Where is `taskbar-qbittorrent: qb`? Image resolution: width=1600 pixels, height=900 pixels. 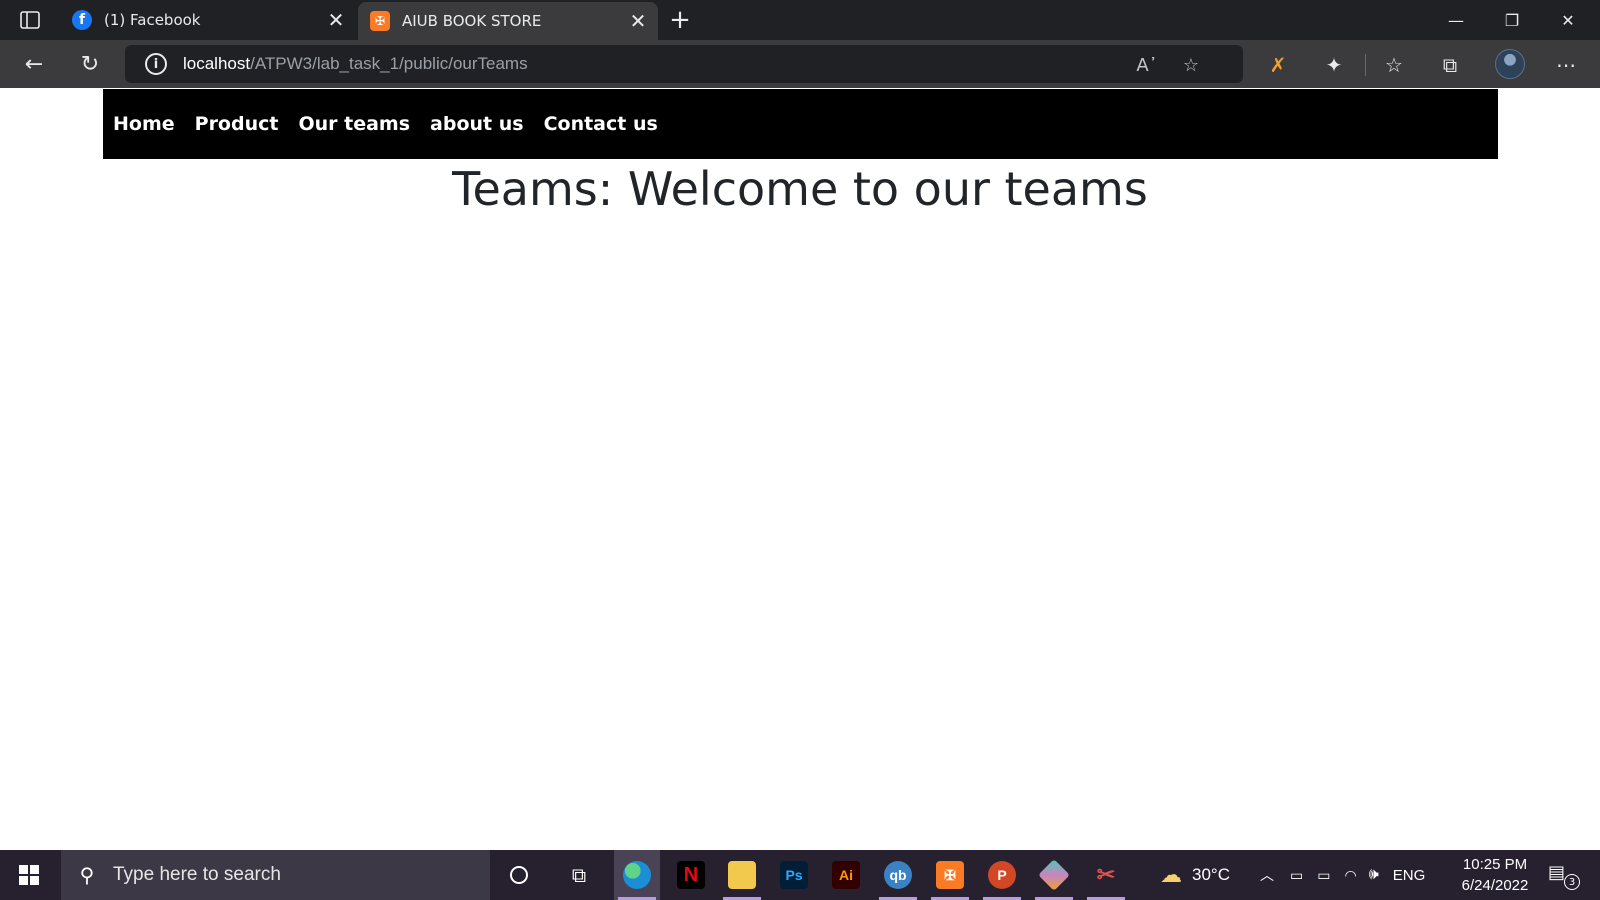
taskbar-qbittorrent: qb is located at coordinates (898, 877).